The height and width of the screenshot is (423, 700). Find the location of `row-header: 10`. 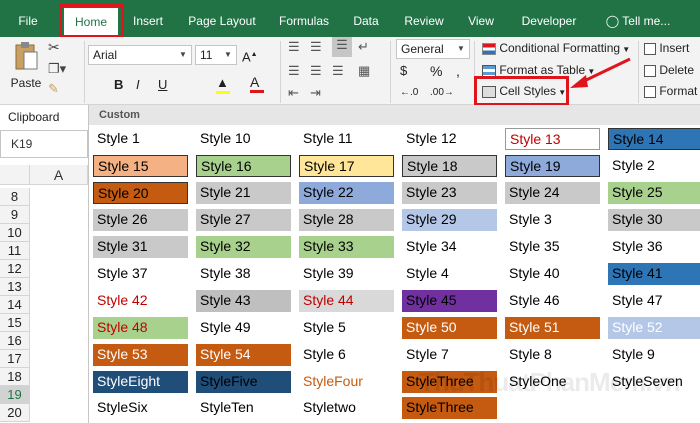

row-header: 10 is located at coordinates (15, 233).